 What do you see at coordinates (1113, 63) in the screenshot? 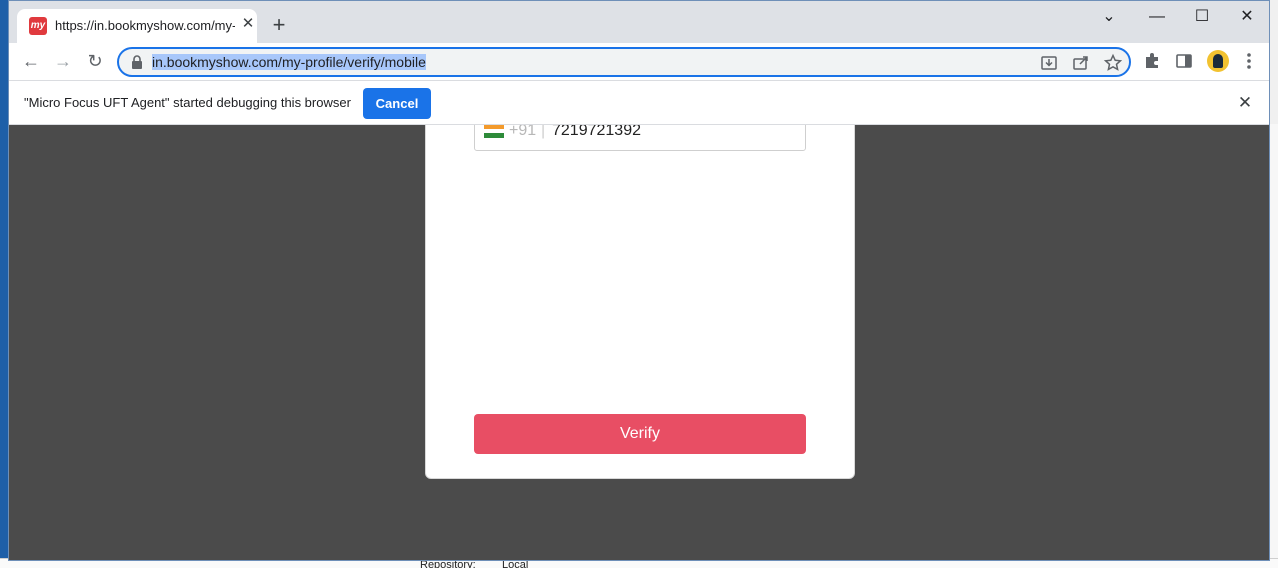
I see `bookmark-star-icon` at bounding box center [1113, 63].